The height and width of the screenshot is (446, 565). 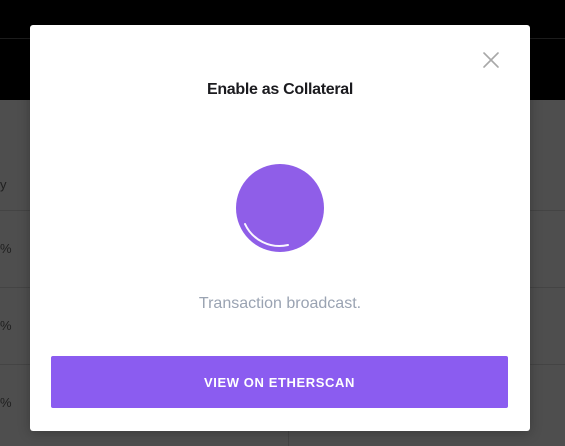 What do you see at coordinates (279, 382) in the screenshot?
I see `view-on-etherscan-button: VIEW ON ETHERSCAN` at bounding box center [279, 382].